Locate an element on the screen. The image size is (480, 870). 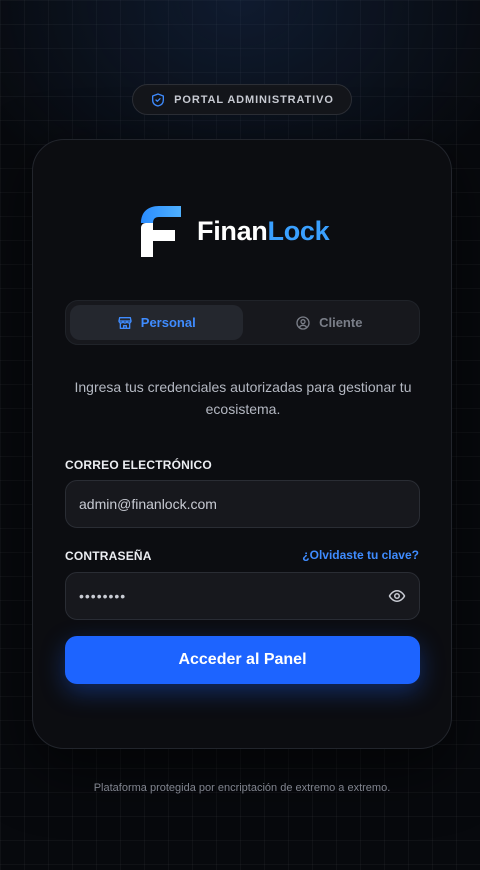
shield-check-icon is located at coordinates (158, 100).